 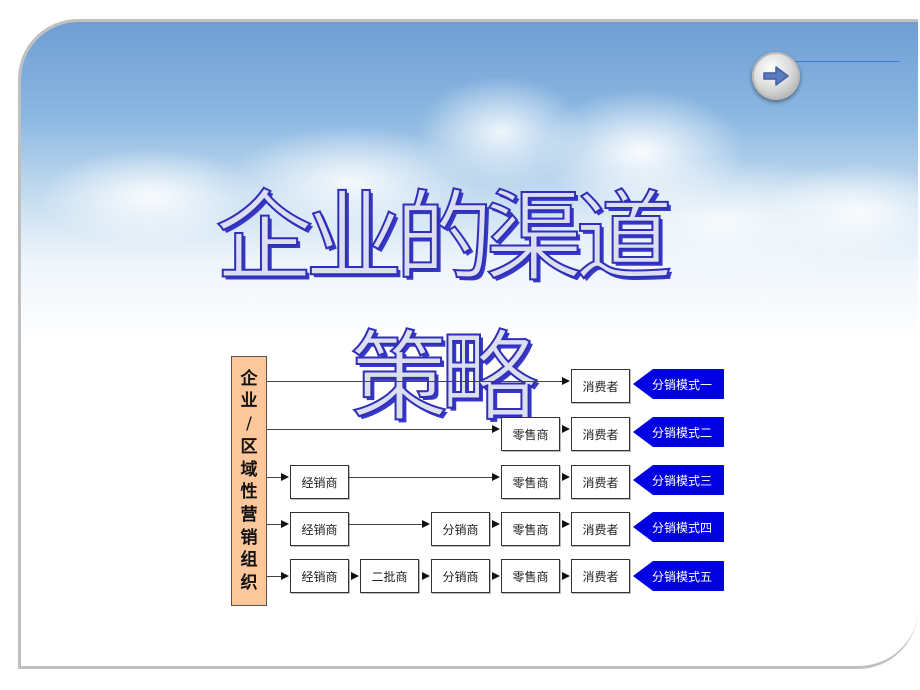 What do you see at coordinates (249, 469) in the screenshot?
I see `source-char: 域` at bounding box center [249, 469].